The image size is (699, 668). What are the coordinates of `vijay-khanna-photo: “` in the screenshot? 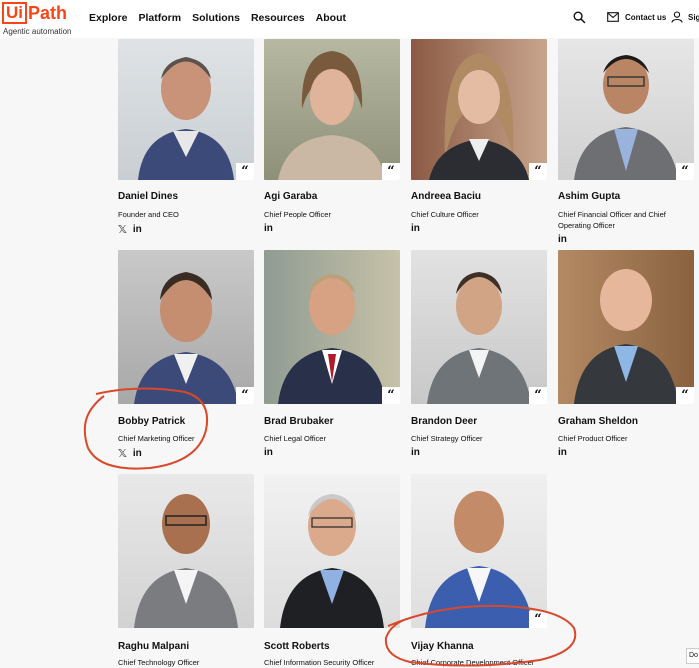 It's located at (479, 551).